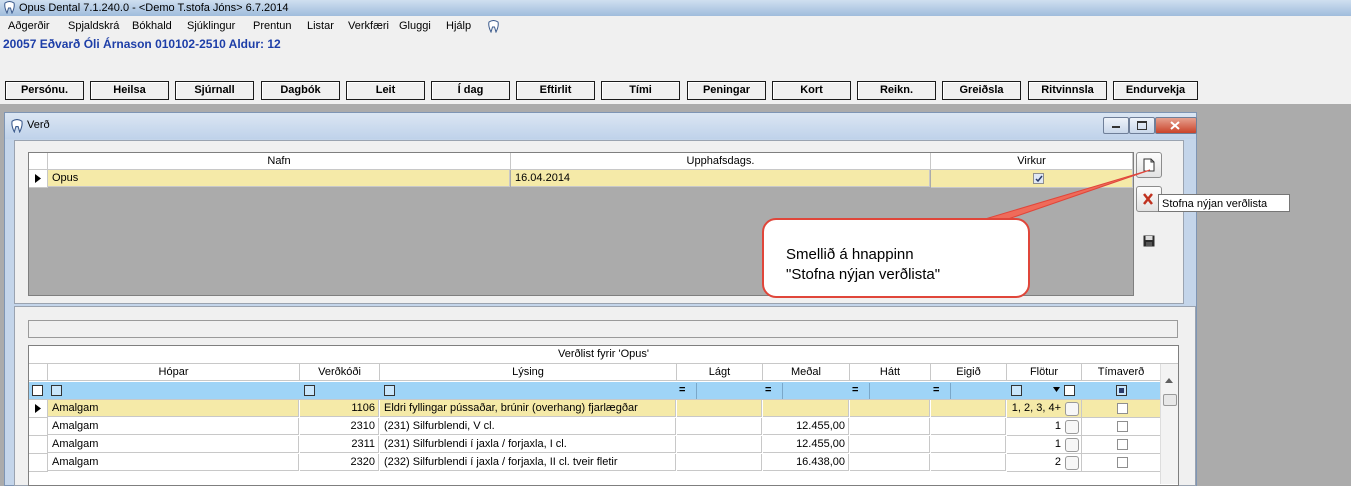 Image resolution: width=1351 pixels, height=486 pixels. What do you see at coordinates (1032, 161) in the screenshot?
I see `col-header-virkur: Virkur` at bounding box center [1032, 161].